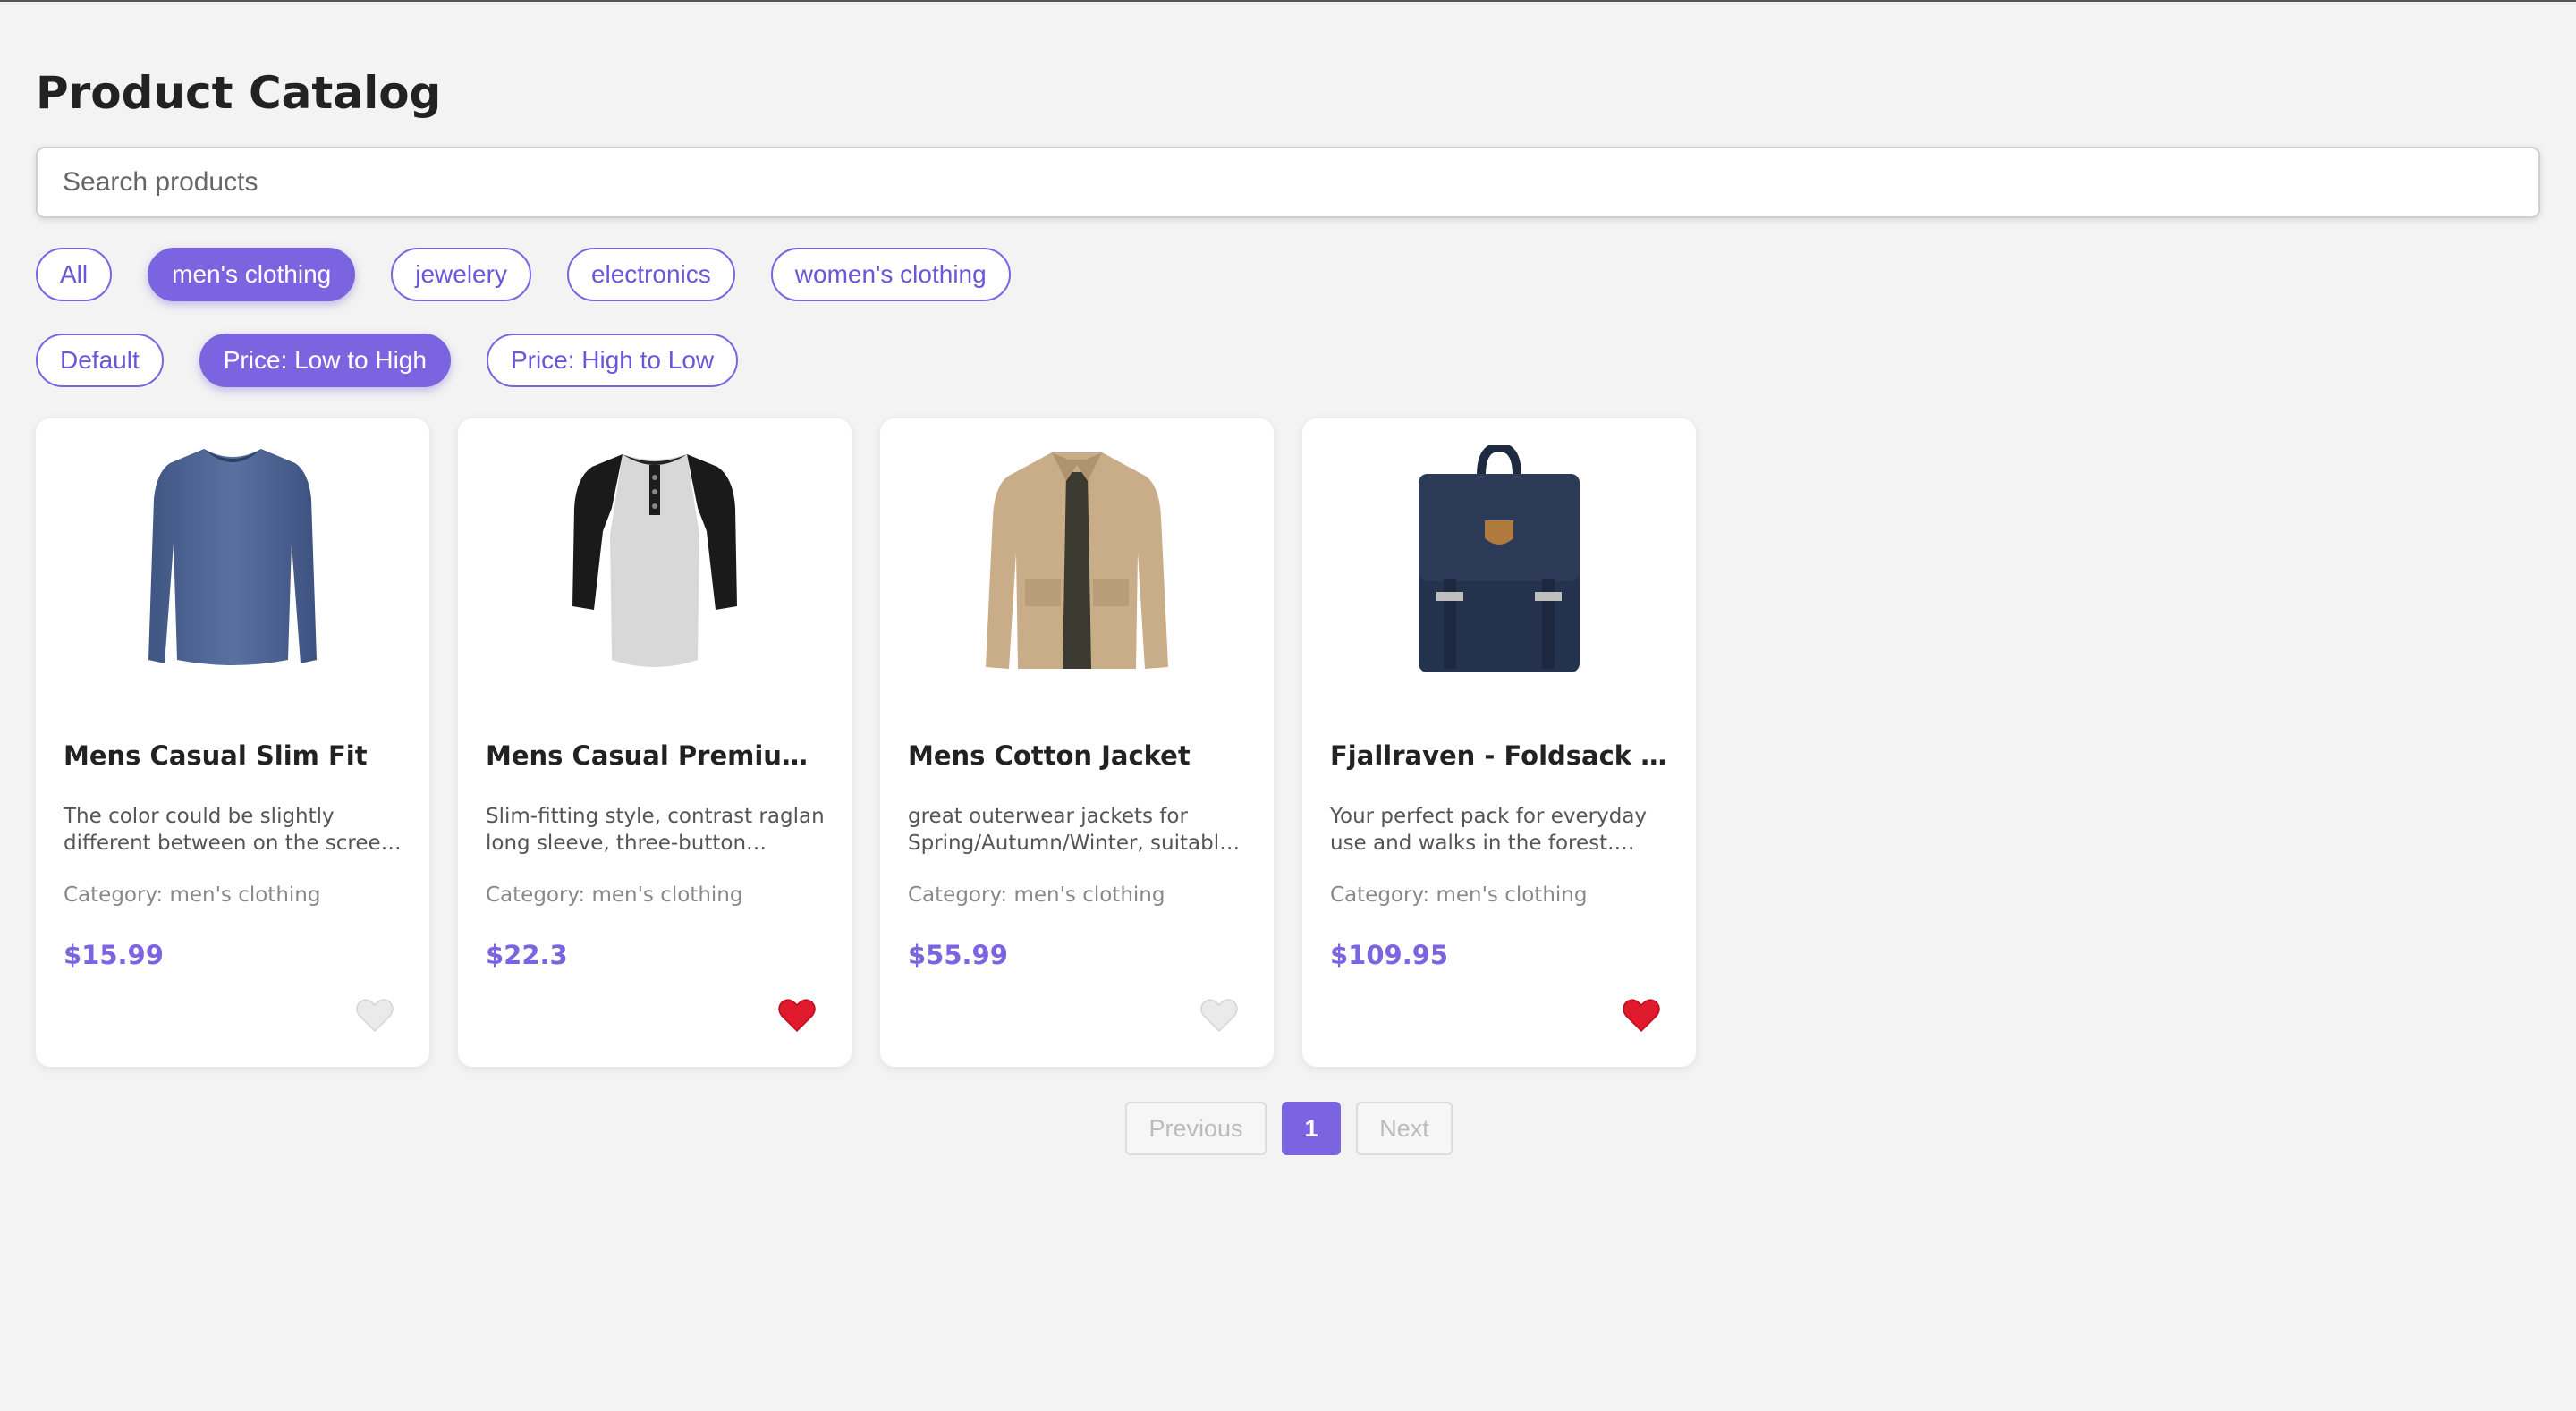 This screenshot has width=2576, height=1411. I want to click on khaki-jacket-icon, so click(1077, 561).